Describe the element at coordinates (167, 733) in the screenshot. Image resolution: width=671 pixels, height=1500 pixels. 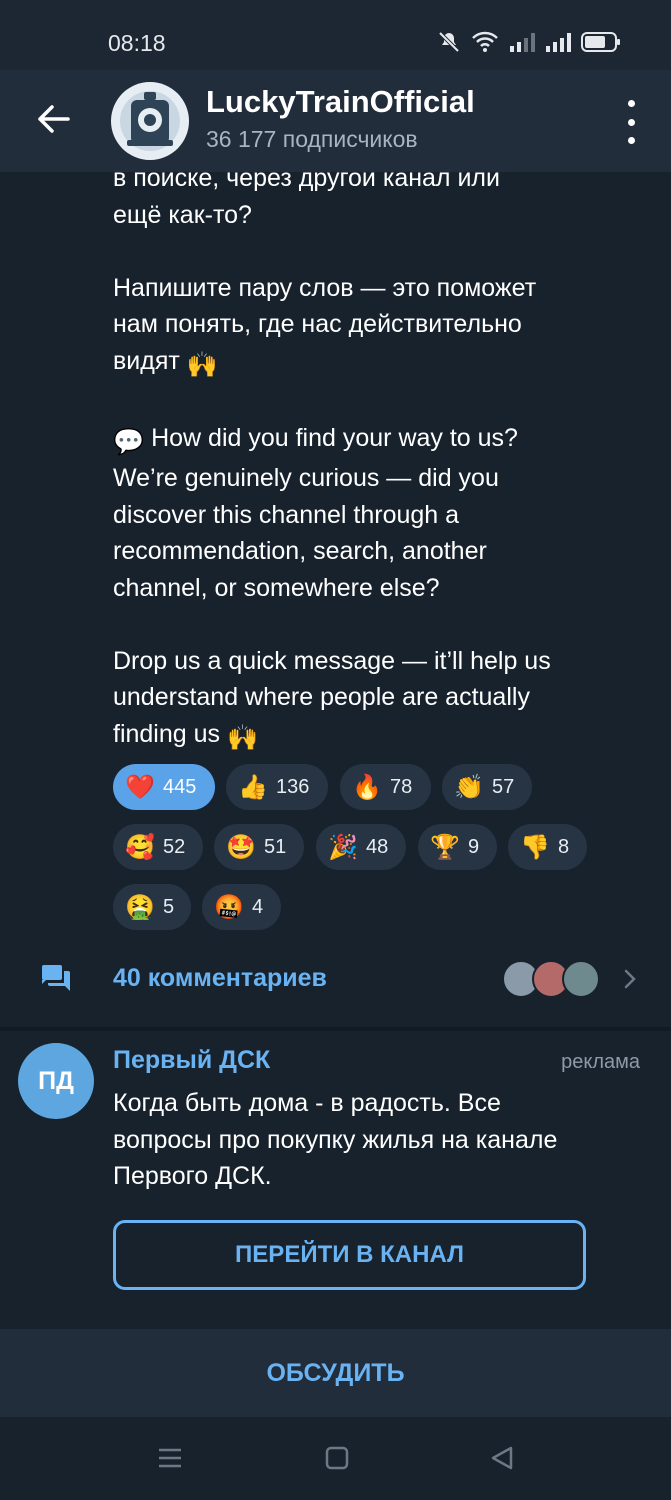
I see `message-line: finding us` at that location.